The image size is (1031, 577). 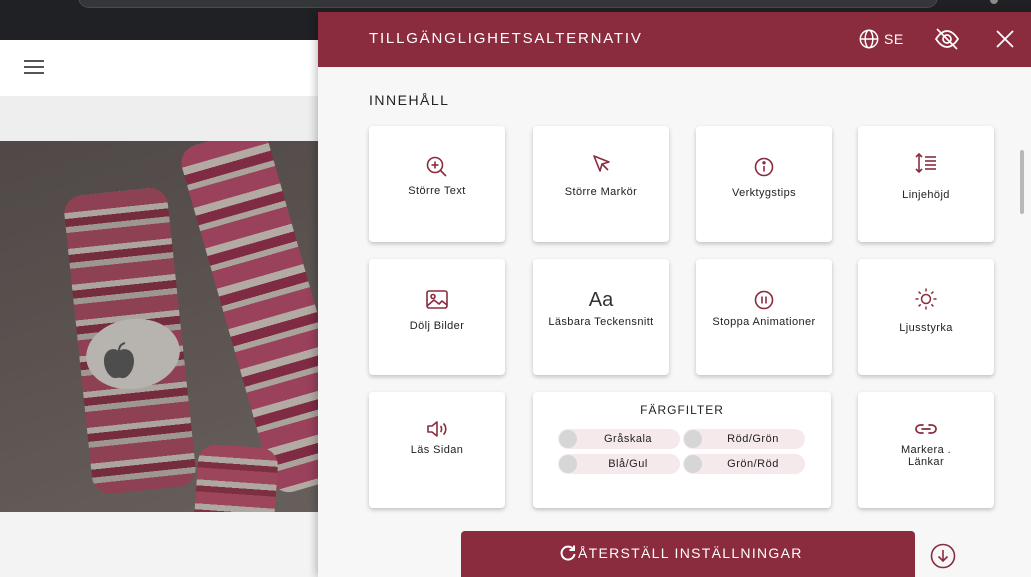 What do you see at coordinates (994, 2) in the screenshot?
I see `browser-indicator` at bounding box center [994, 2].